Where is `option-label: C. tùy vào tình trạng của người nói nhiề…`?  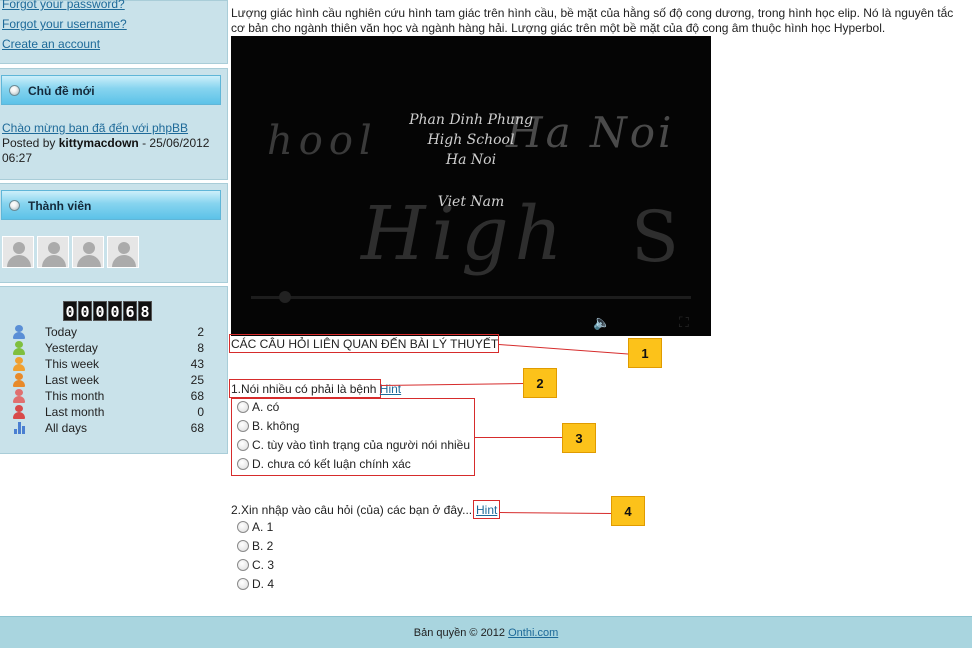 option-label: C. tùy vào tình trạng của người nói nhiề… is located at coordinates (361, 445).